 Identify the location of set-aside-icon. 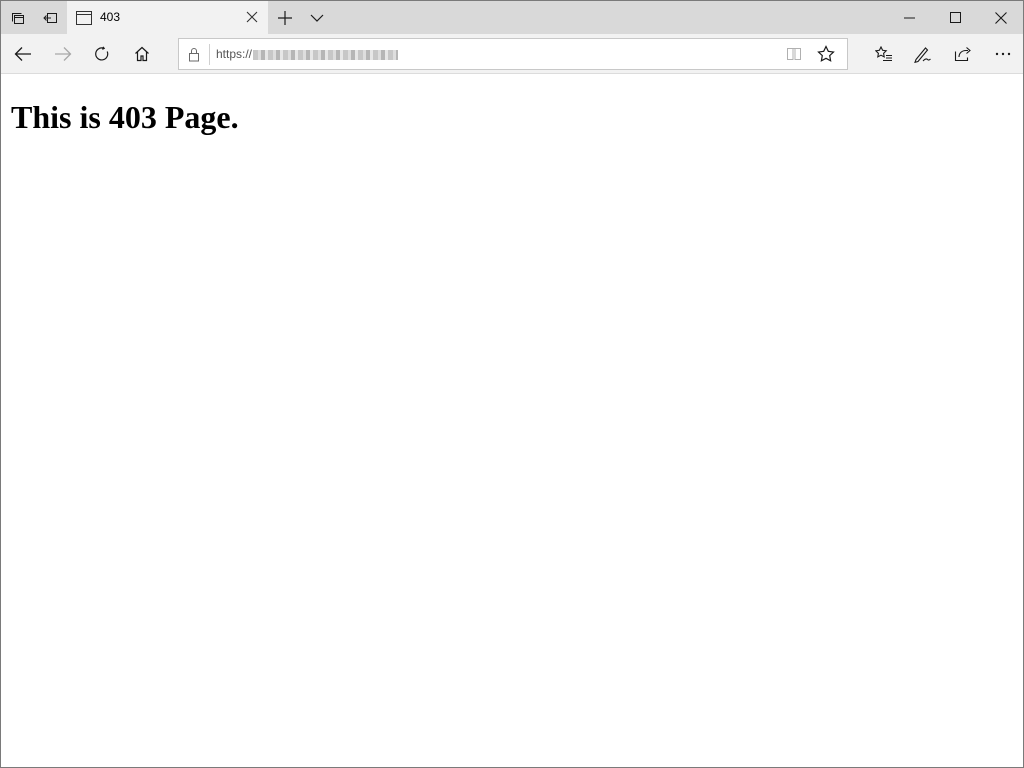
(50, 18).